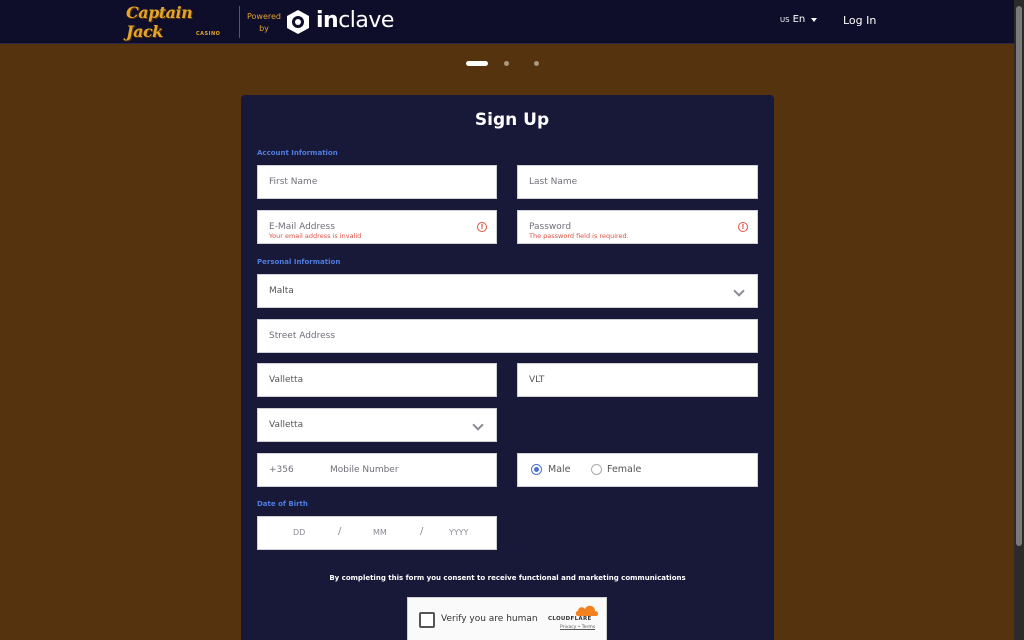 The width and height of the screenshot is (1024, 640). I want to click on flag-icon: US, so click(785, 19).